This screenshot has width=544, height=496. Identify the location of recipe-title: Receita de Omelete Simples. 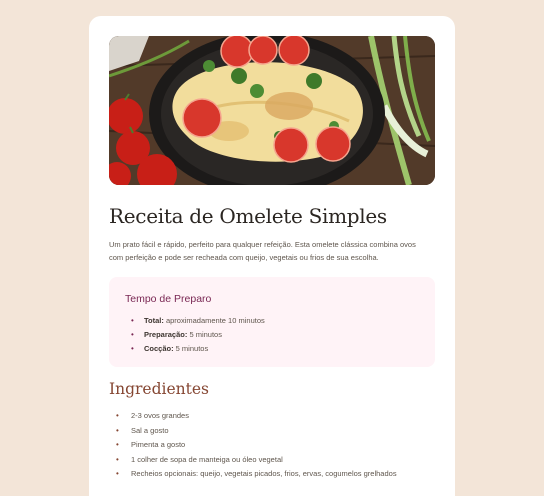
(248, 216).